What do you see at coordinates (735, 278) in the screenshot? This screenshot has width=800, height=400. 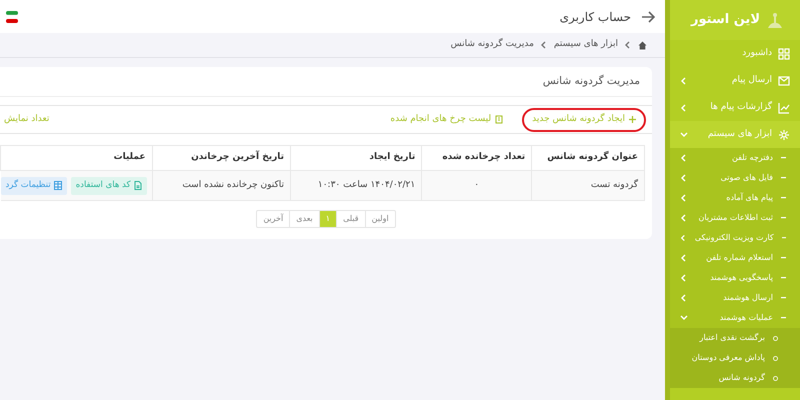 I see `sidebar-subitem: پاسخگویی هوشمند` at bounding box center [735, 278].